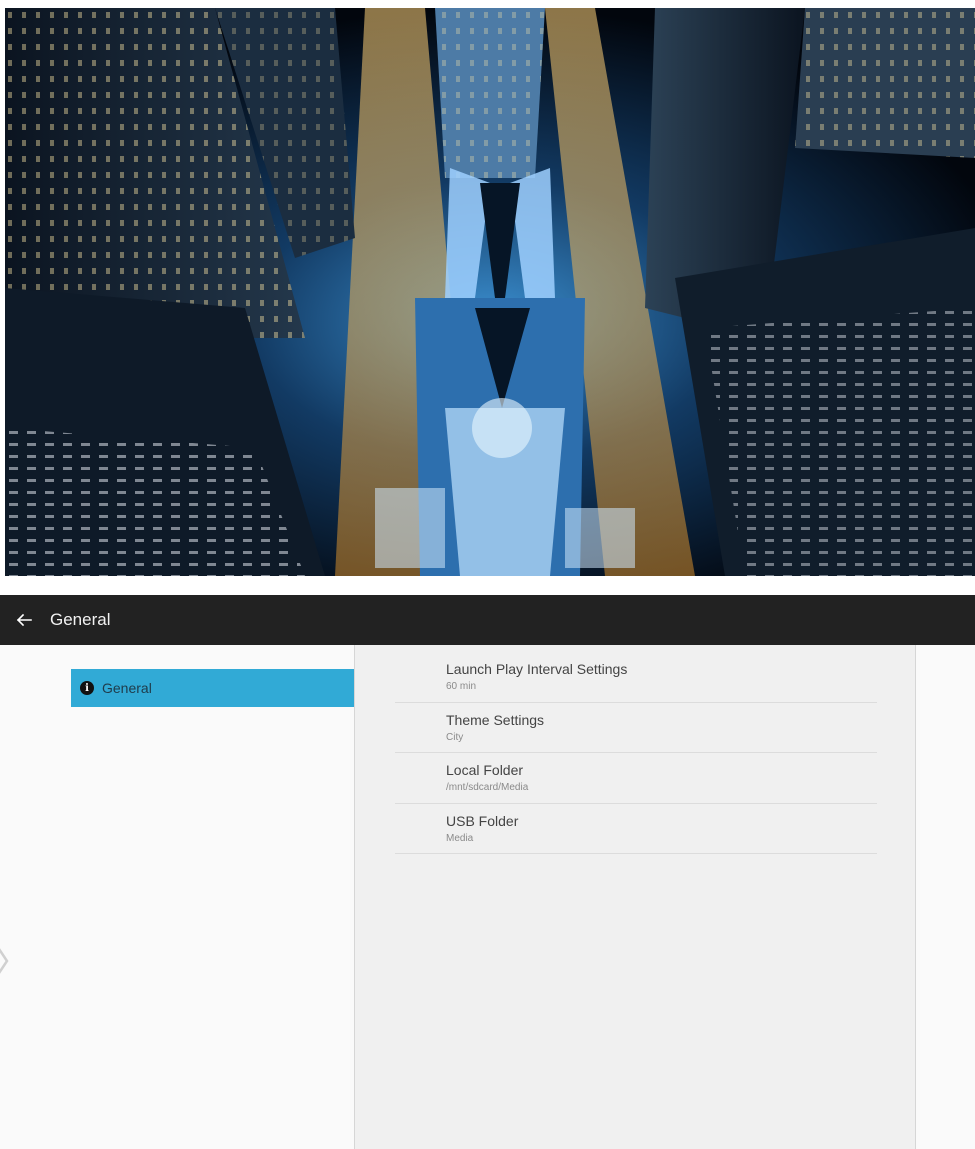  I want to click on setting-title: Theme Settings, so click(495, 719).